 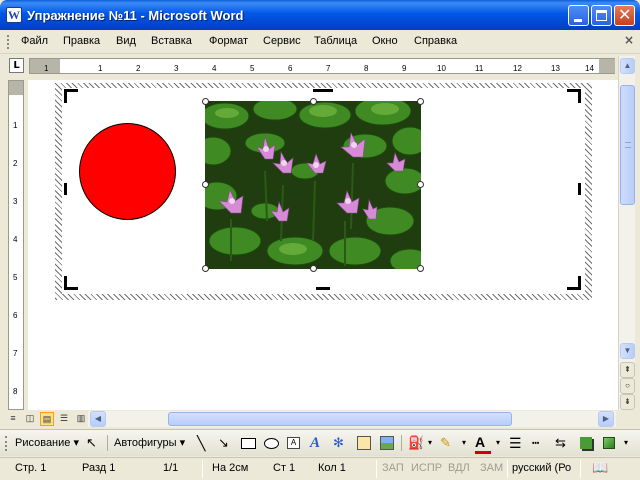 I want to click on web-view-icon: ◫, so click(x=30, y=419).